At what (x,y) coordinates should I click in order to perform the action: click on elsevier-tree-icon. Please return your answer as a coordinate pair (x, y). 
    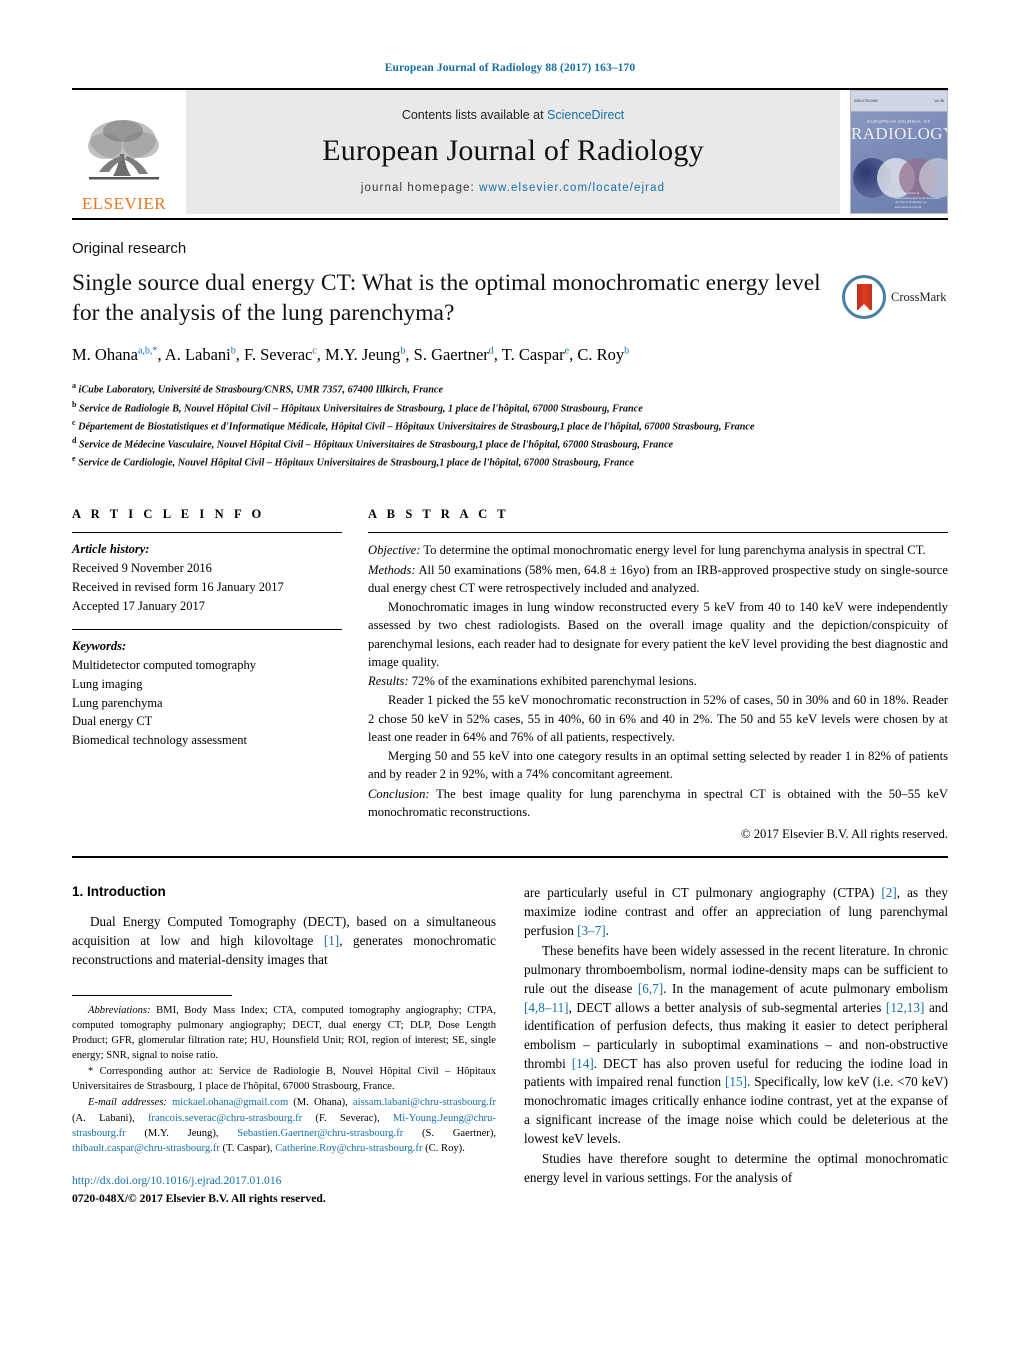
    Looking at the image, I should click on (123, 150).